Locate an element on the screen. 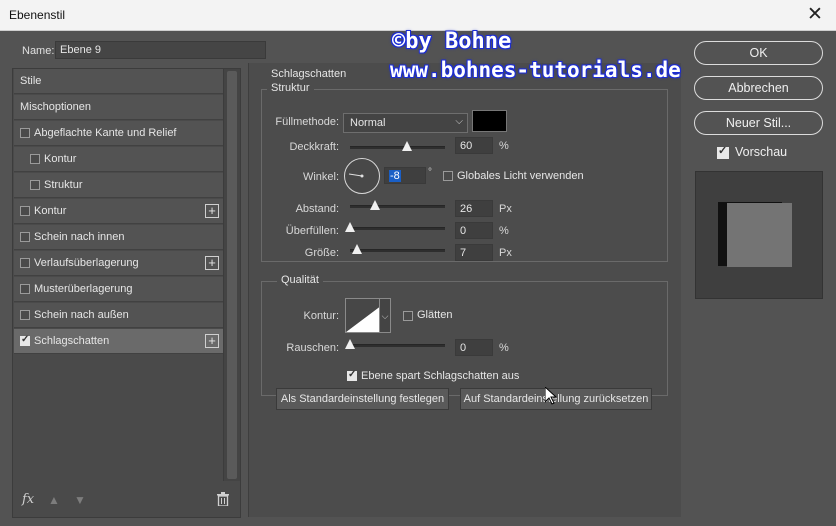 This screenshot has width=836, height=526. shadow-color-swatch is located at coordinates (489, 121).